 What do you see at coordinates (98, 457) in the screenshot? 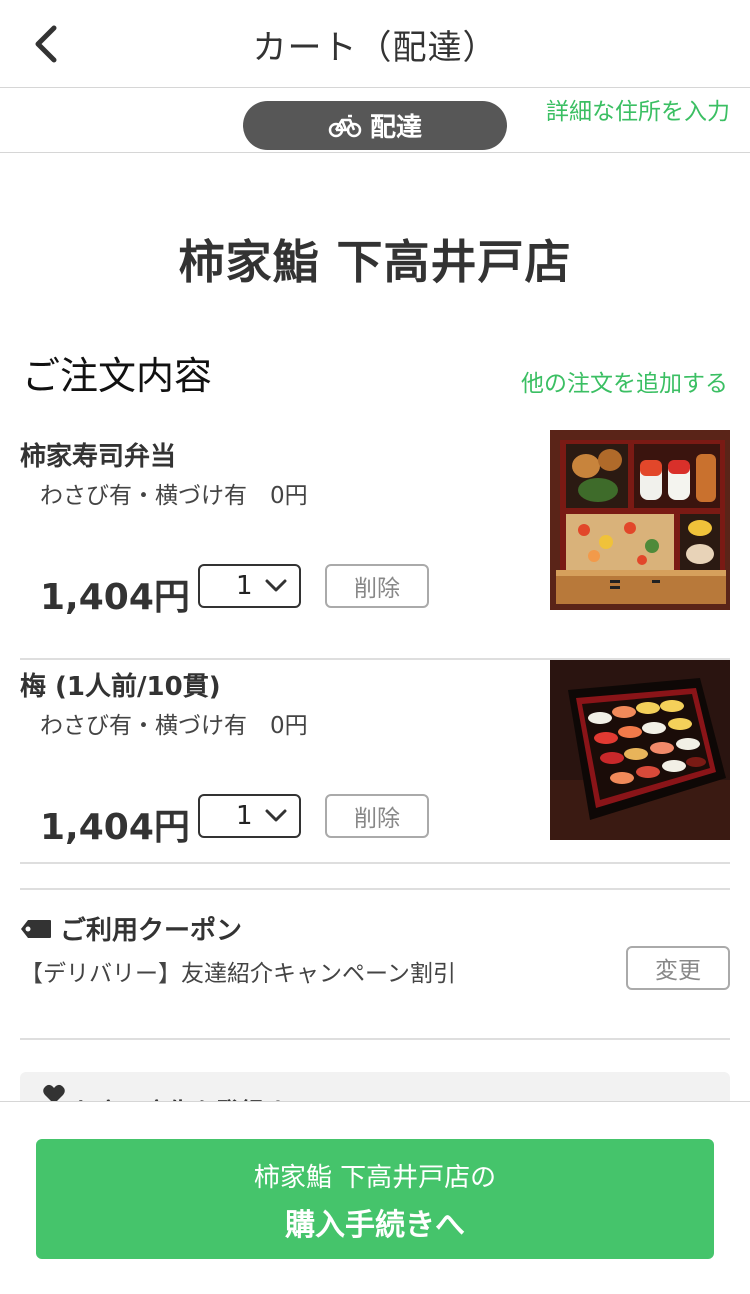
I see `item-name: 柿家寿司弁当` at bounding box center [98, 457].